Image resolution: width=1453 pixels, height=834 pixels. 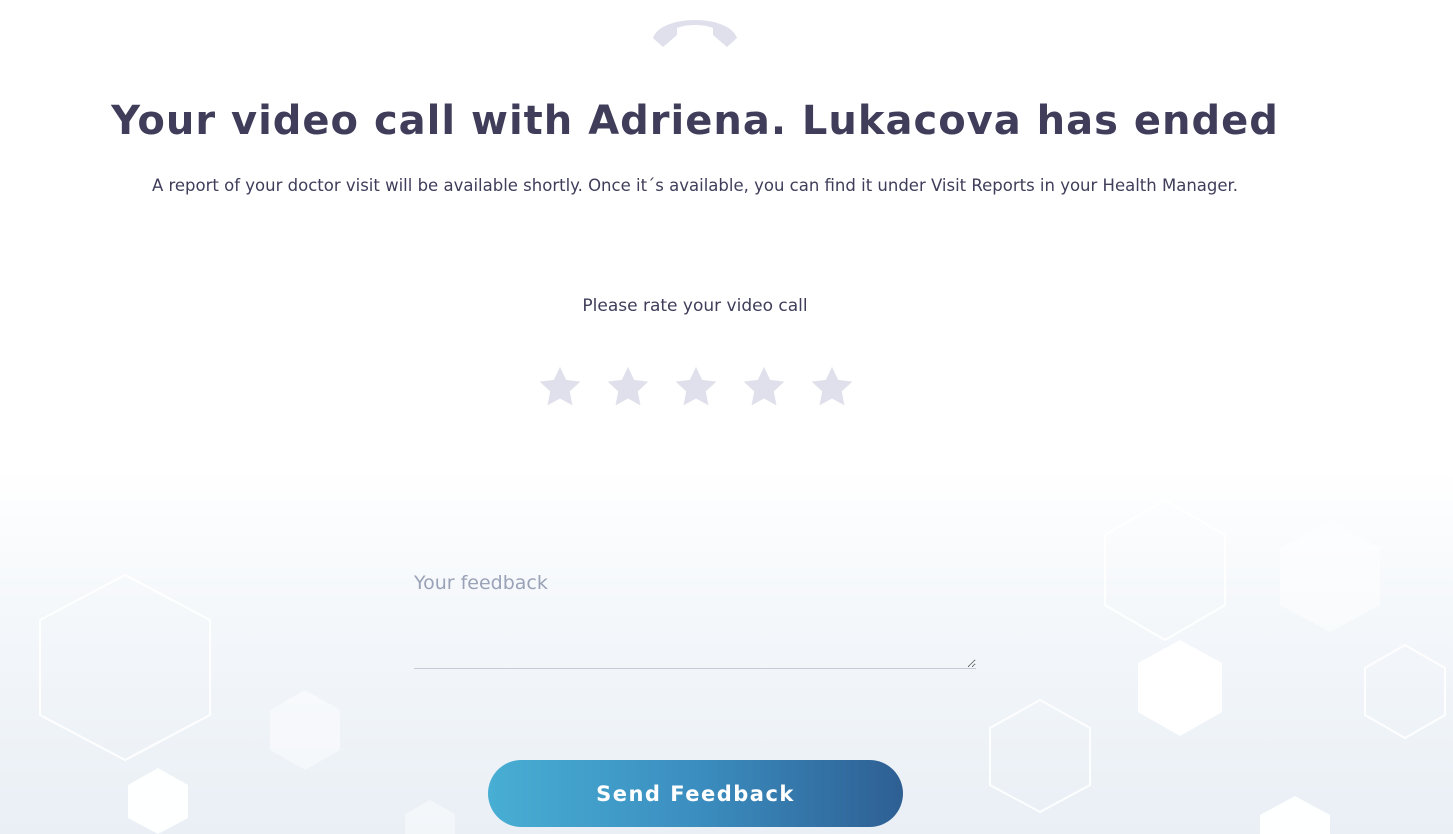 I want to click on star-rating, so click(x=696, y=387).